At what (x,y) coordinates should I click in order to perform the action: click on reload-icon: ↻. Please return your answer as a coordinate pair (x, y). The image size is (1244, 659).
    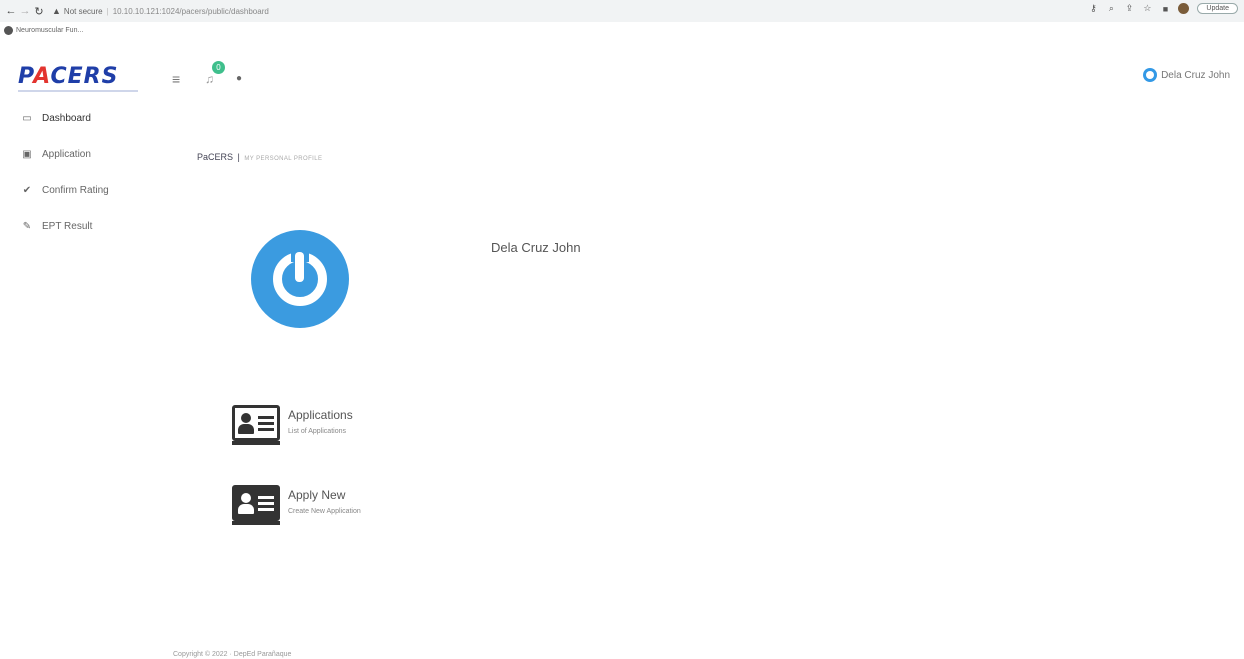
    Looking at the image, I should click on (39, 11).